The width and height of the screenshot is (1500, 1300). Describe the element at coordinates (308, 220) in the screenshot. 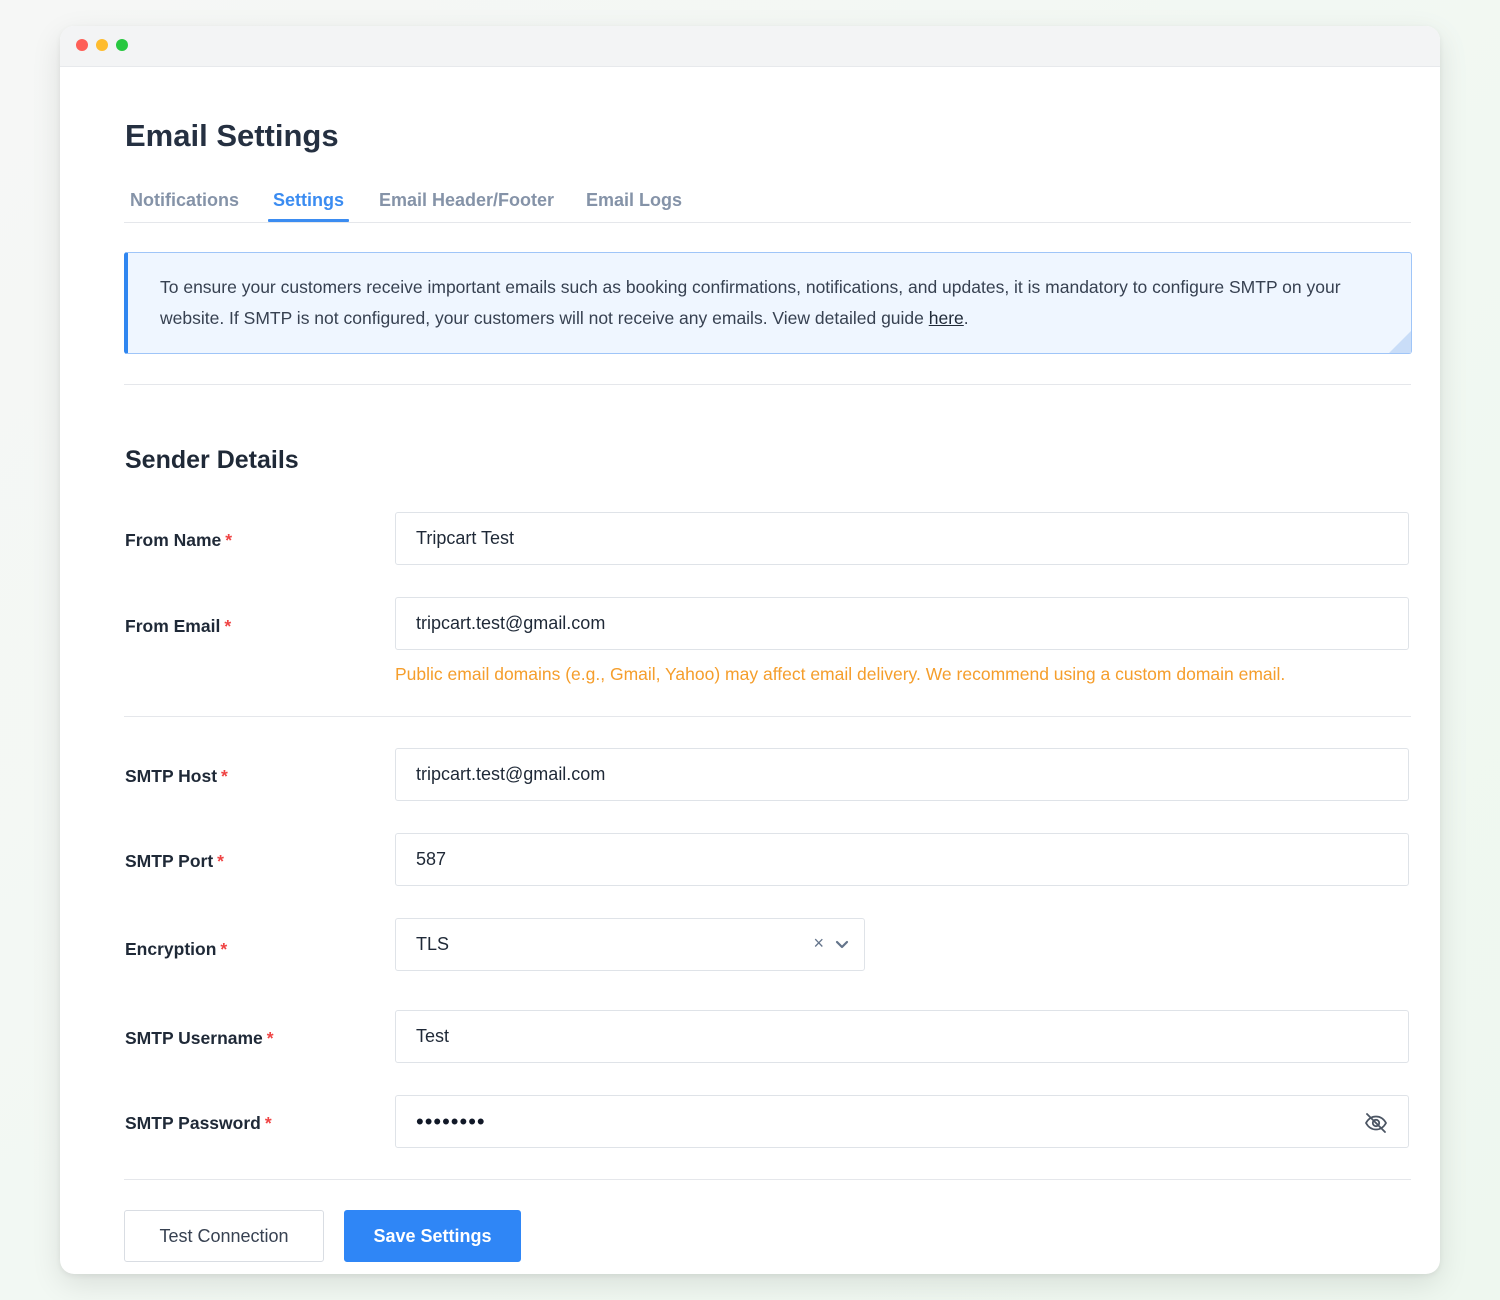

I see `active-tab-indicator` at that location.